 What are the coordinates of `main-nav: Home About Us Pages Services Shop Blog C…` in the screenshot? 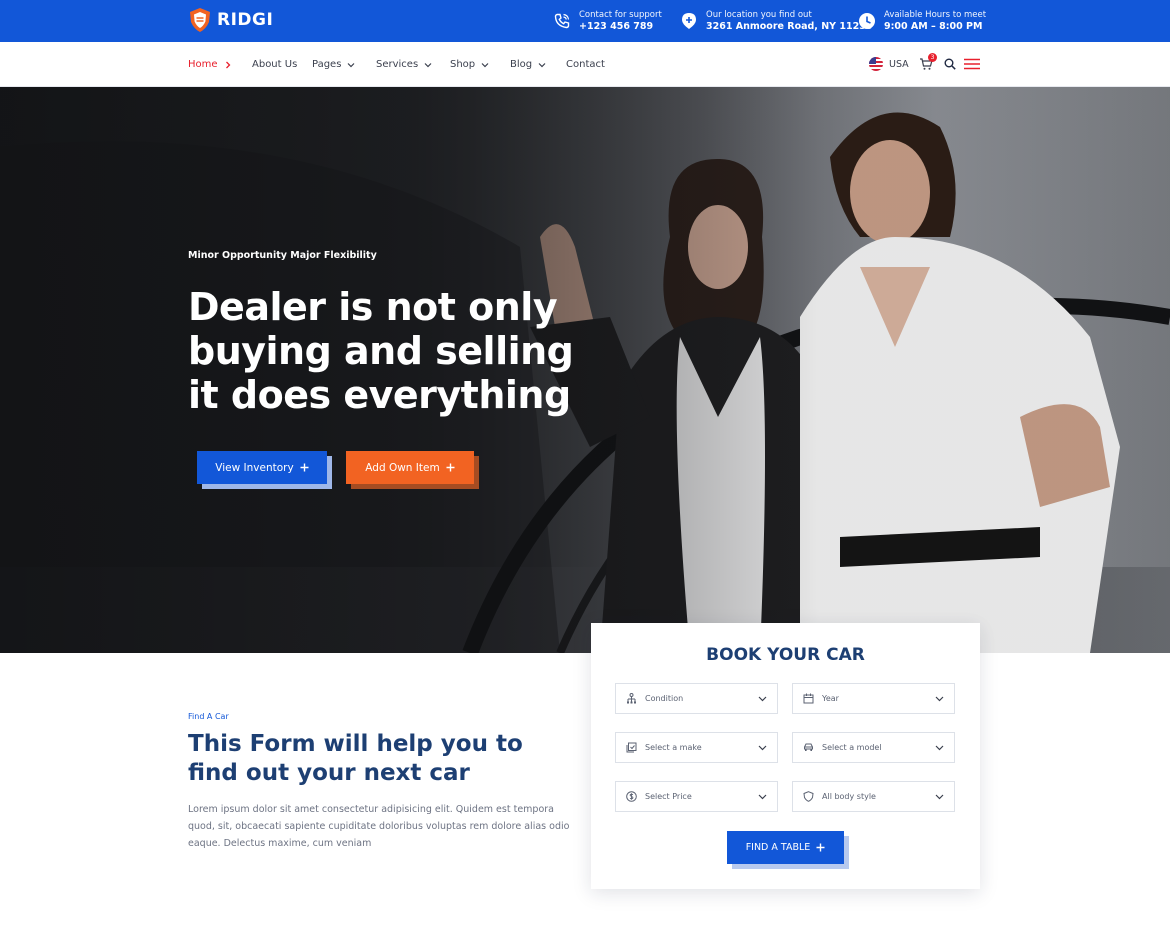 It's located at (585, 64).